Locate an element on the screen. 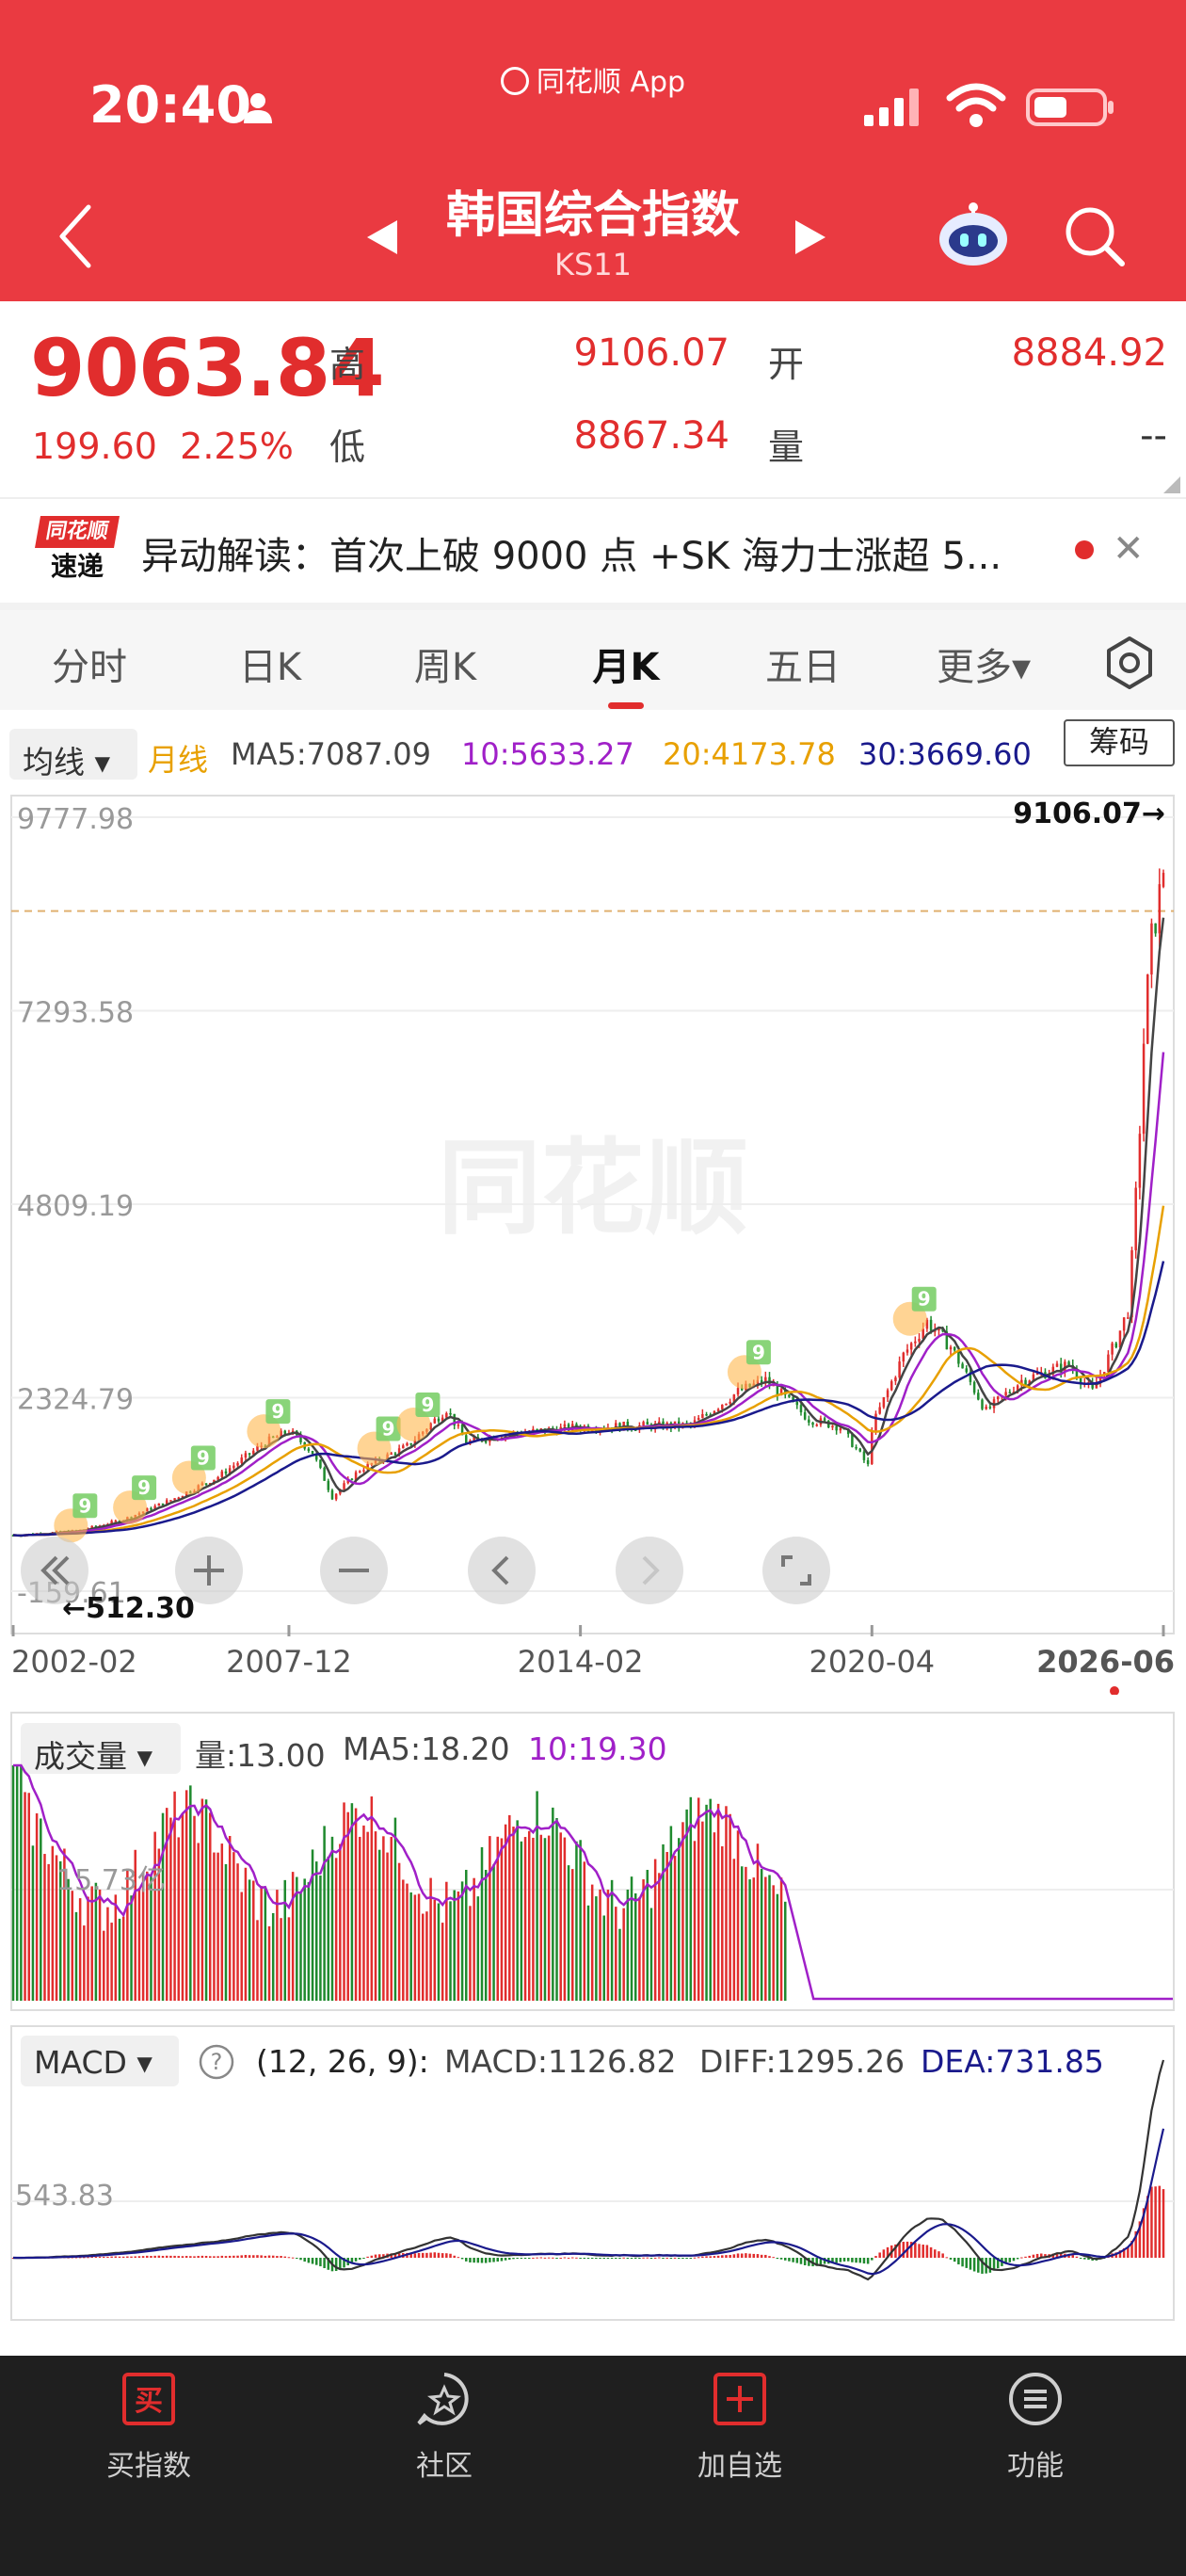 Image resolution: width=1186 pixels, height=2576 pixels. scroll-left-button is located at coordinates (502, 1570).